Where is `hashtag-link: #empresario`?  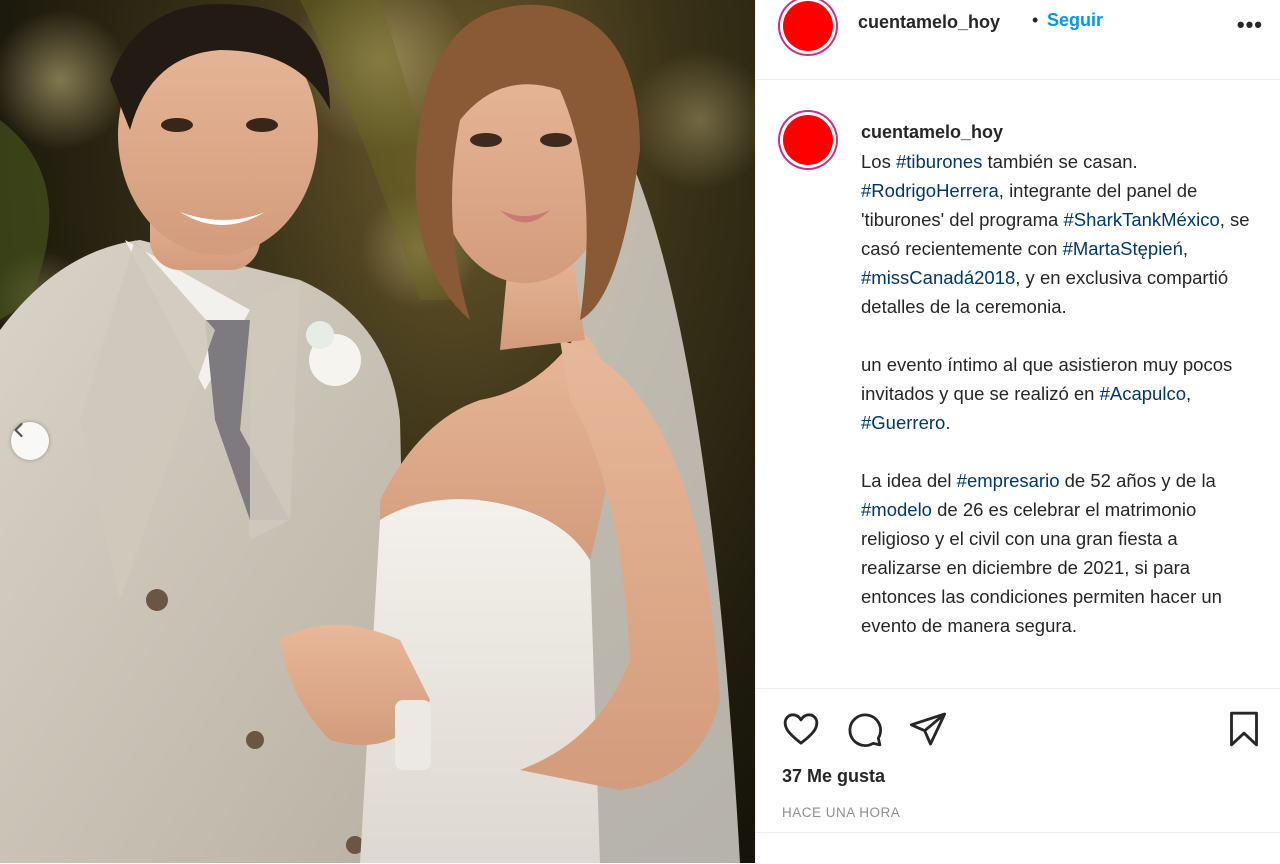
hashtag-link: #empresario is located at coordinates (1008, 480).